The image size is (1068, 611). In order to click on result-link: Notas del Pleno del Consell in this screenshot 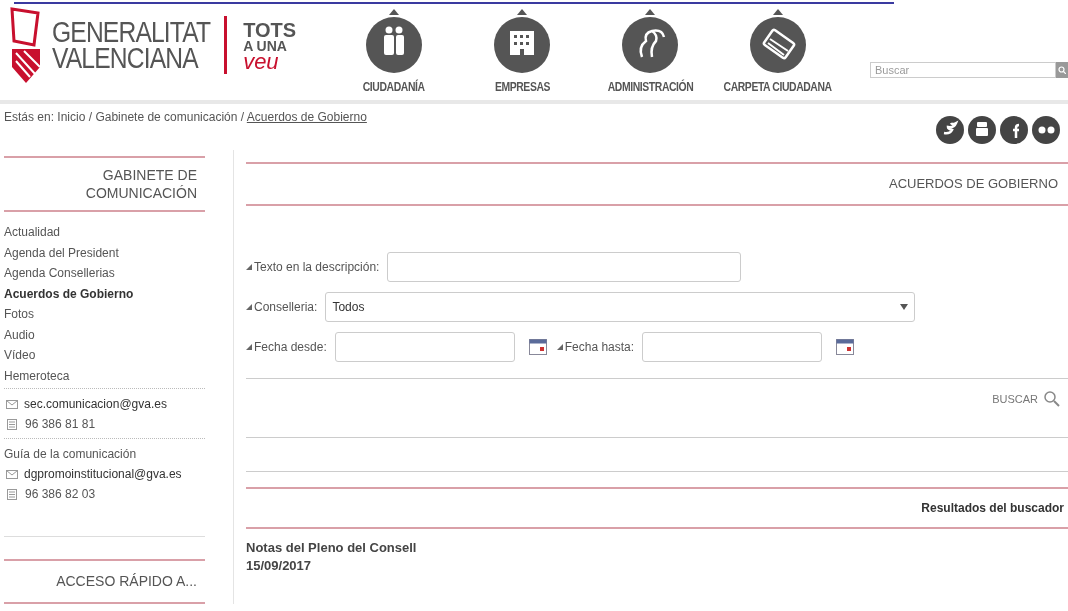, I will do `click(657, 548)`.